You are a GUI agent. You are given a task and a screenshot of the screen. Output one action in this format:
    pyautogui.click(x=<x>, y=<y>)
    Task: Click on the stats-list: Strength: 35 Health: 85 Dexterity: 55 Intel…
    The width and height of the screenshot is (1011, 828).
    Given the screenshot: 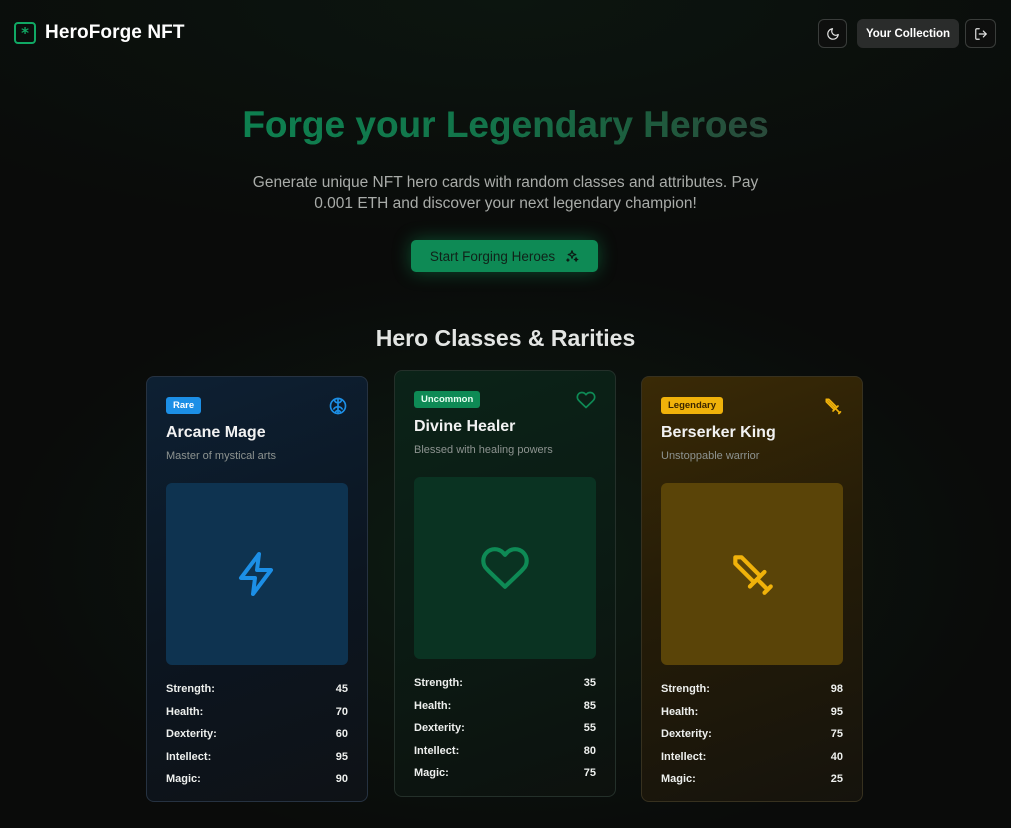 What is the action you would take?
    pyautogui.click(x=505, y=728)
    